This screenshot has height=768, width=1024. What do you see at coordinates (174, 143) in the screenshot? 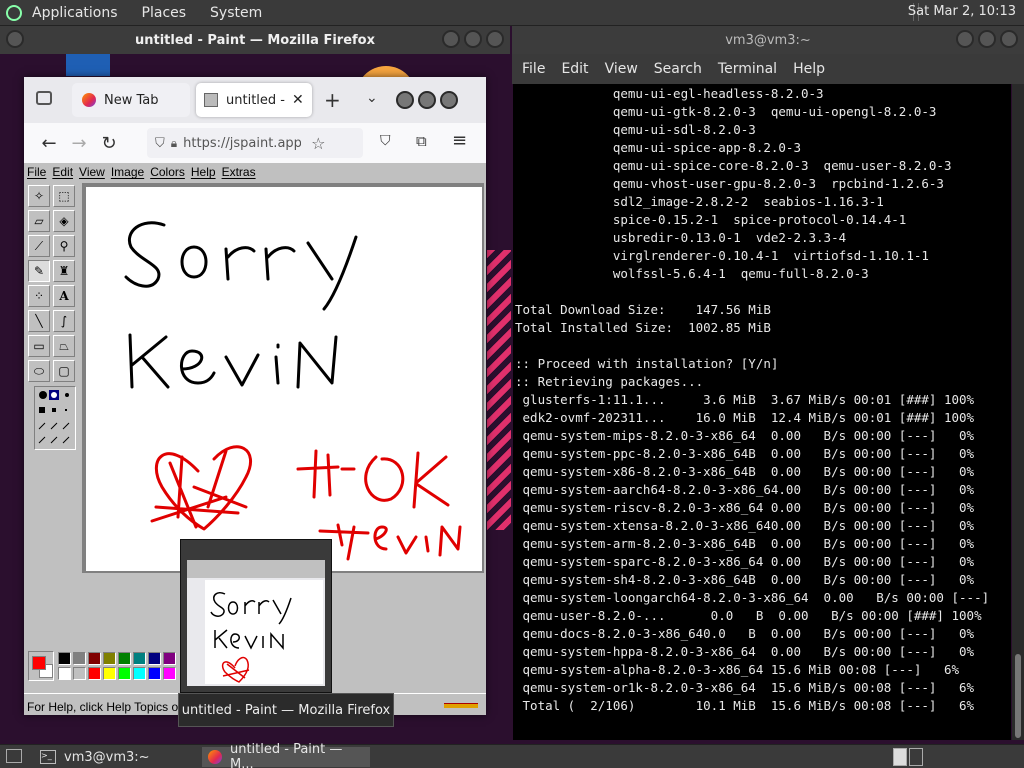
I see `lock-icon: 🔒︎` at bounding box center [174, 143].